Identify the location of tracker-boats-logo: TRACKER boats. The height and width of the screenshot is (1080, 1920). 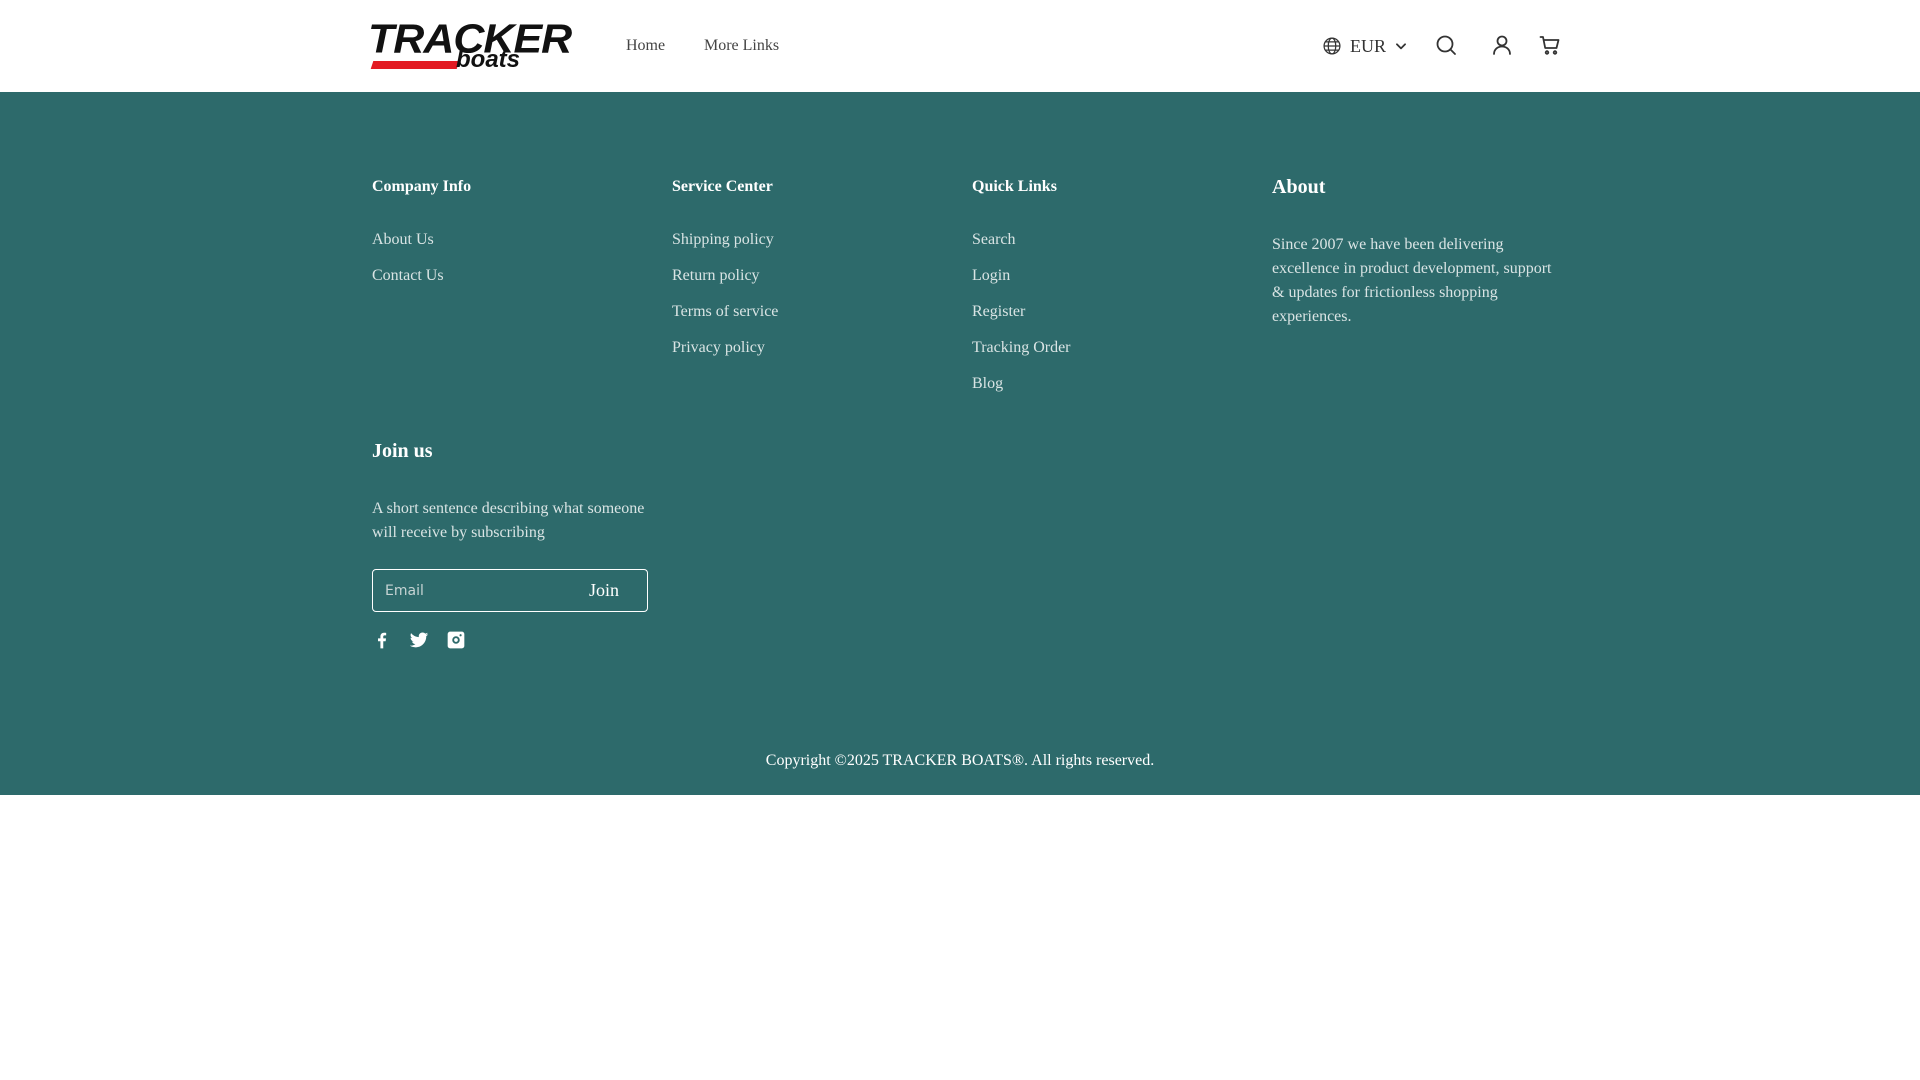
(470, 46).